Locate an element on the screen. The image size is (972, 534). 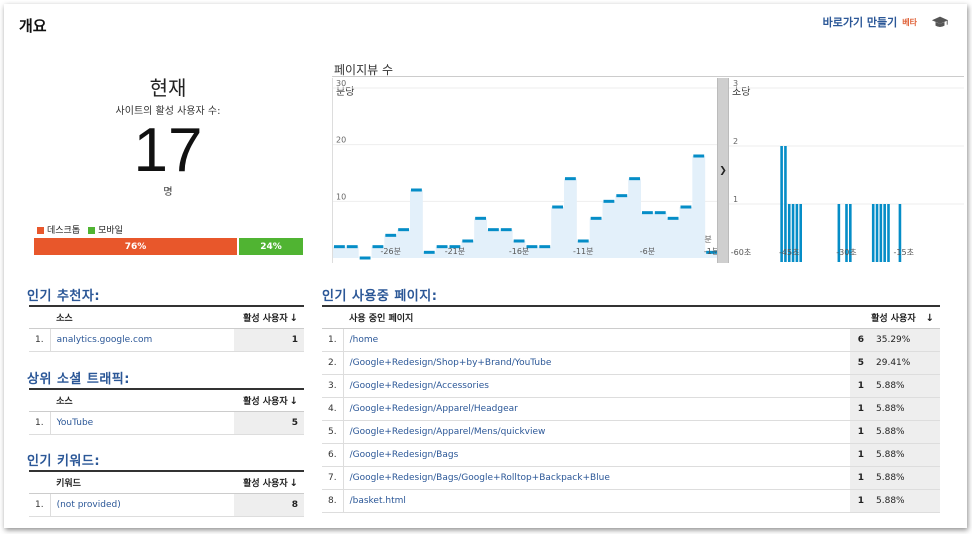
row-index: 2. is located at coordinates (333, 363).